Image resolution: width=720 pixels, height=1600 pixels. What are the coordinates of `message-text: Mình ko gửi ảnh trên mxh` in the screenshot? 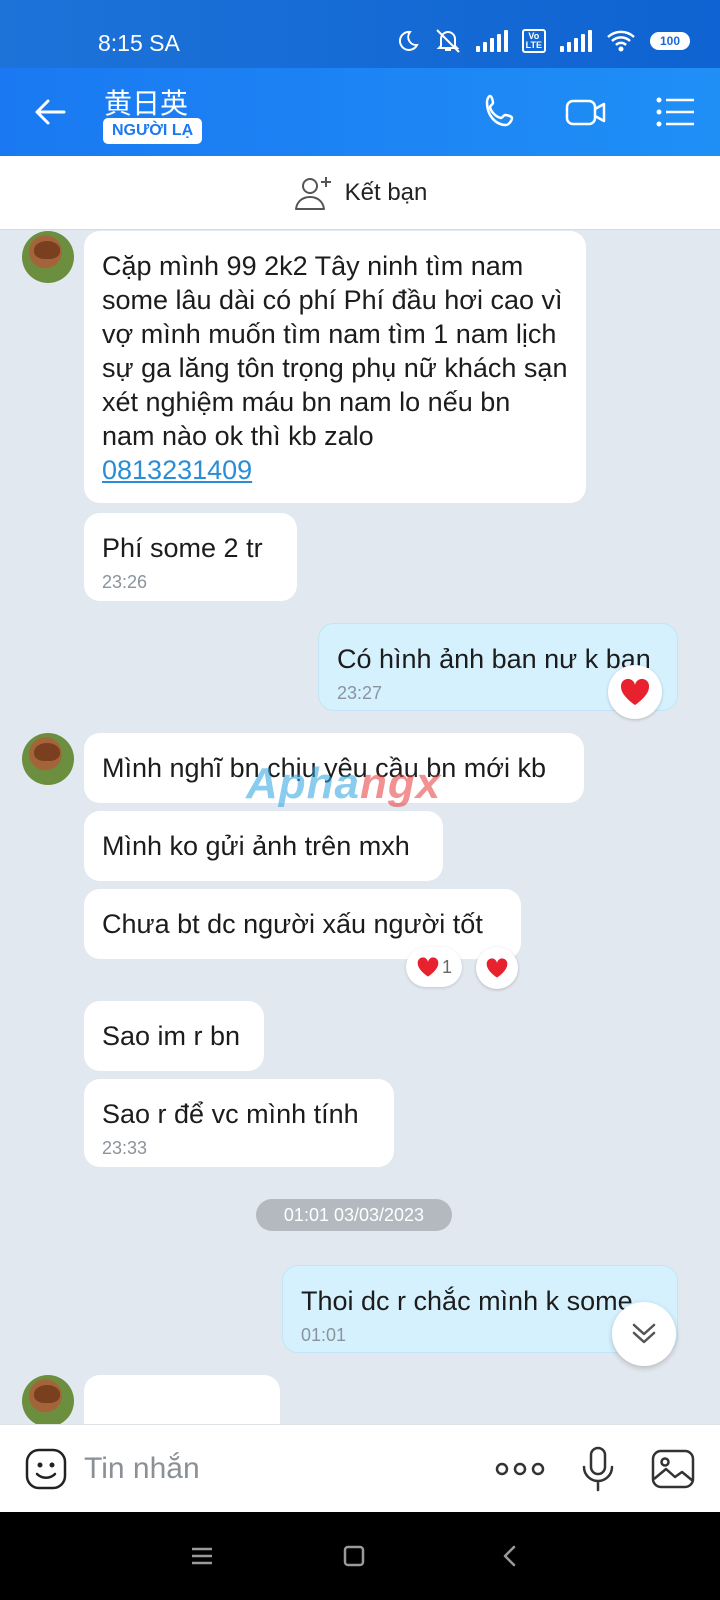 It's located at (256, 846).